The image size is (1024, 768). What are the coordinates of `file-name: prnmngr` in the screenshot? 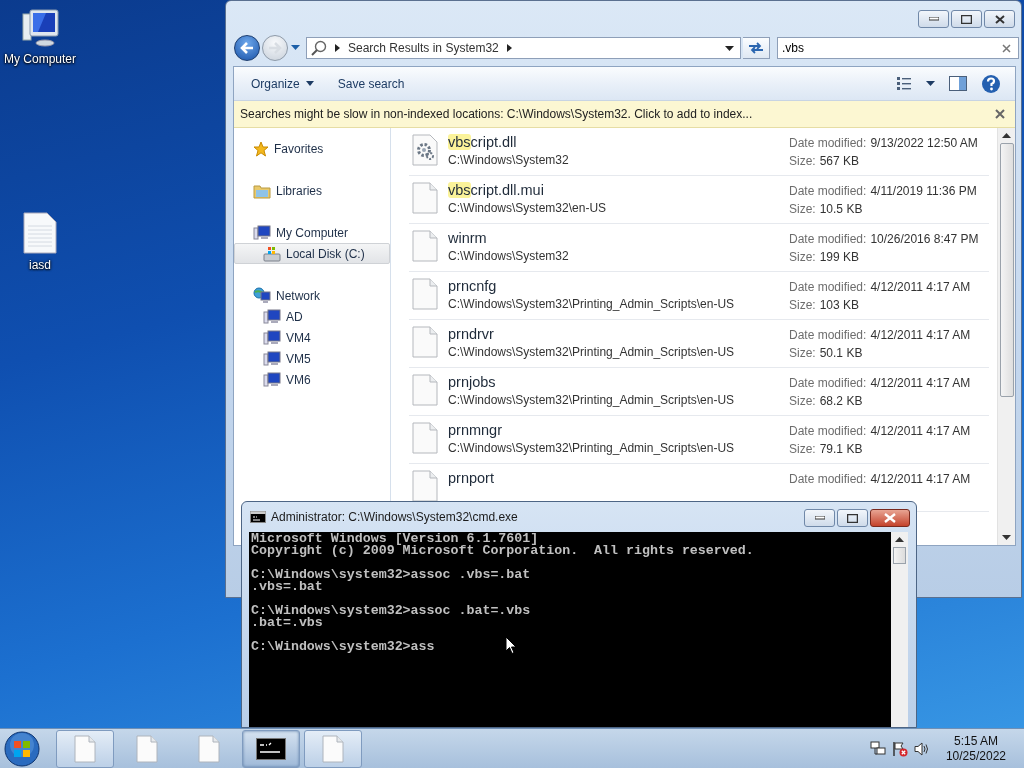 It's located at (475, 430).